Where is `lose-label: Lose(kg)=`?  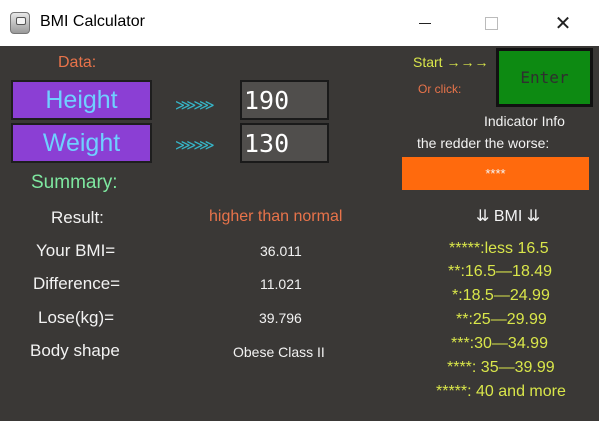
lose-label: Lose(kg)= is located at coordinates (76, 317).